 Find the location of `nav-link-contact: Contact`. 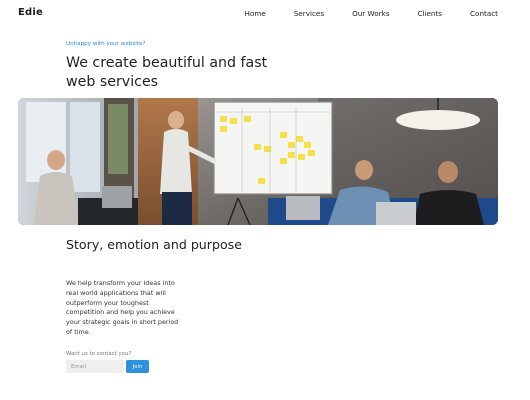

nav-link-contact: Contact is located at coordinates (484, 13).